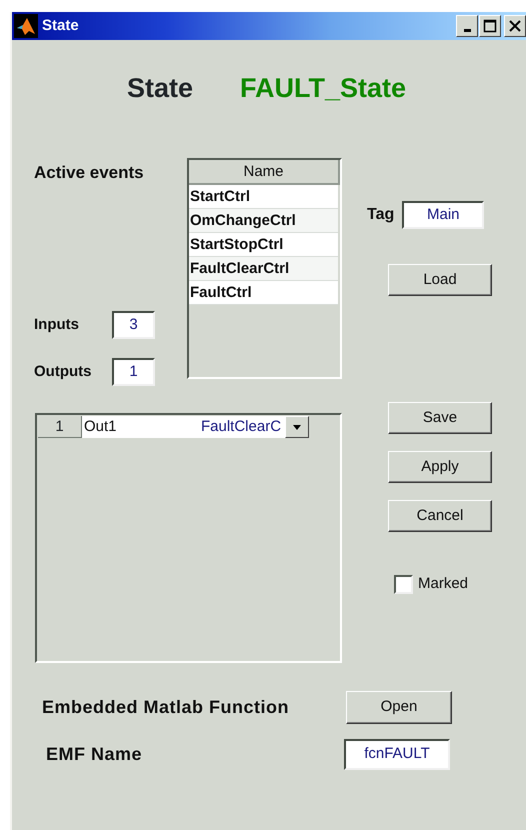 The height and width of the screenshot is (830, 526). What do you see at coordinates (440, 516) in the screenshot?
I see `cancel-button: Cancel` at bounding box center [440, 516].